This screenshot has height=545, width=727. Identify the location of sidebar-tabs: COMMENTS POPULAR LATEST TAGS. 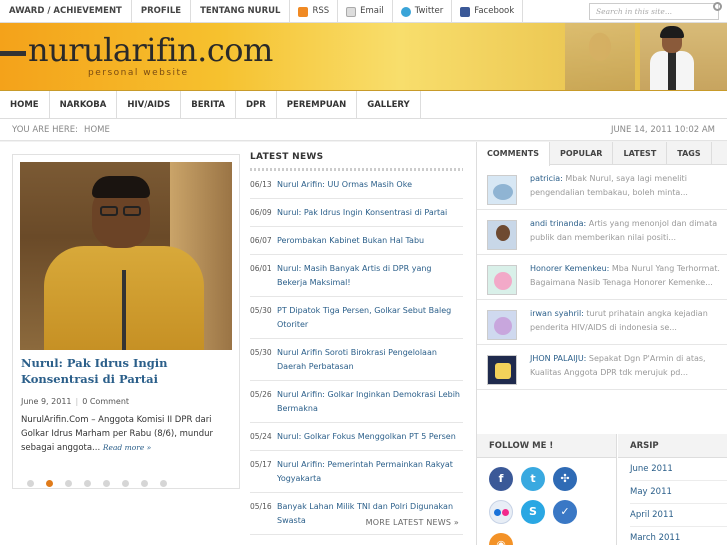
(602, 154).